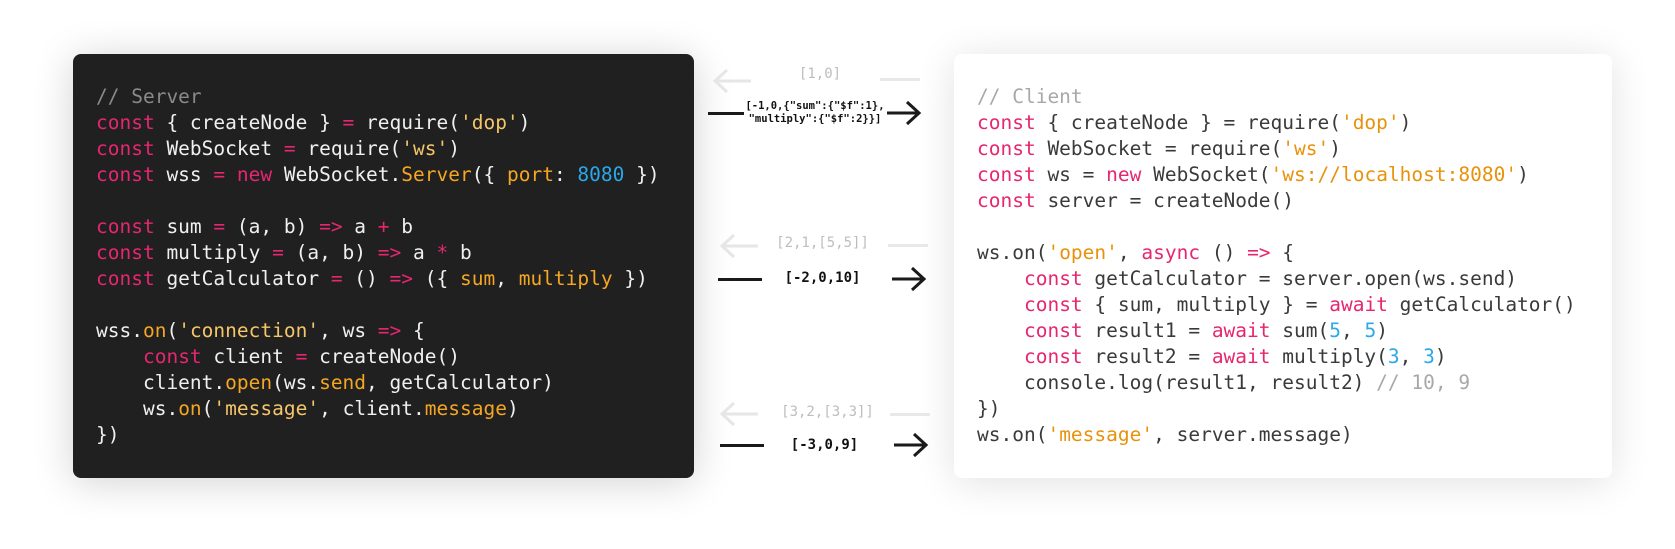 Image resolution: width=1675 pixels, height=549 pixels. What do you see at coordinates (360, 226) in the screenshot?
I see `code-token: a` at bounding box center [360, 226].